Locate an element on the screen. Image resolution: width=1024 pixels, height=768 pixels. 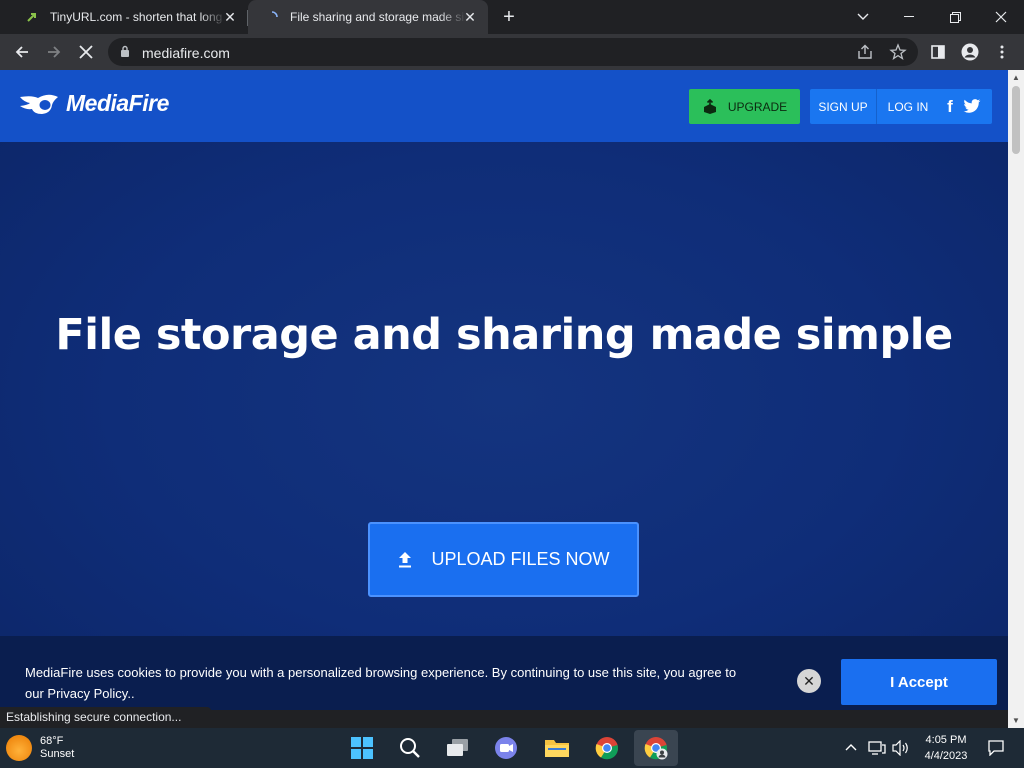
bookmark-star-icon is located at coordinates (898, 52).